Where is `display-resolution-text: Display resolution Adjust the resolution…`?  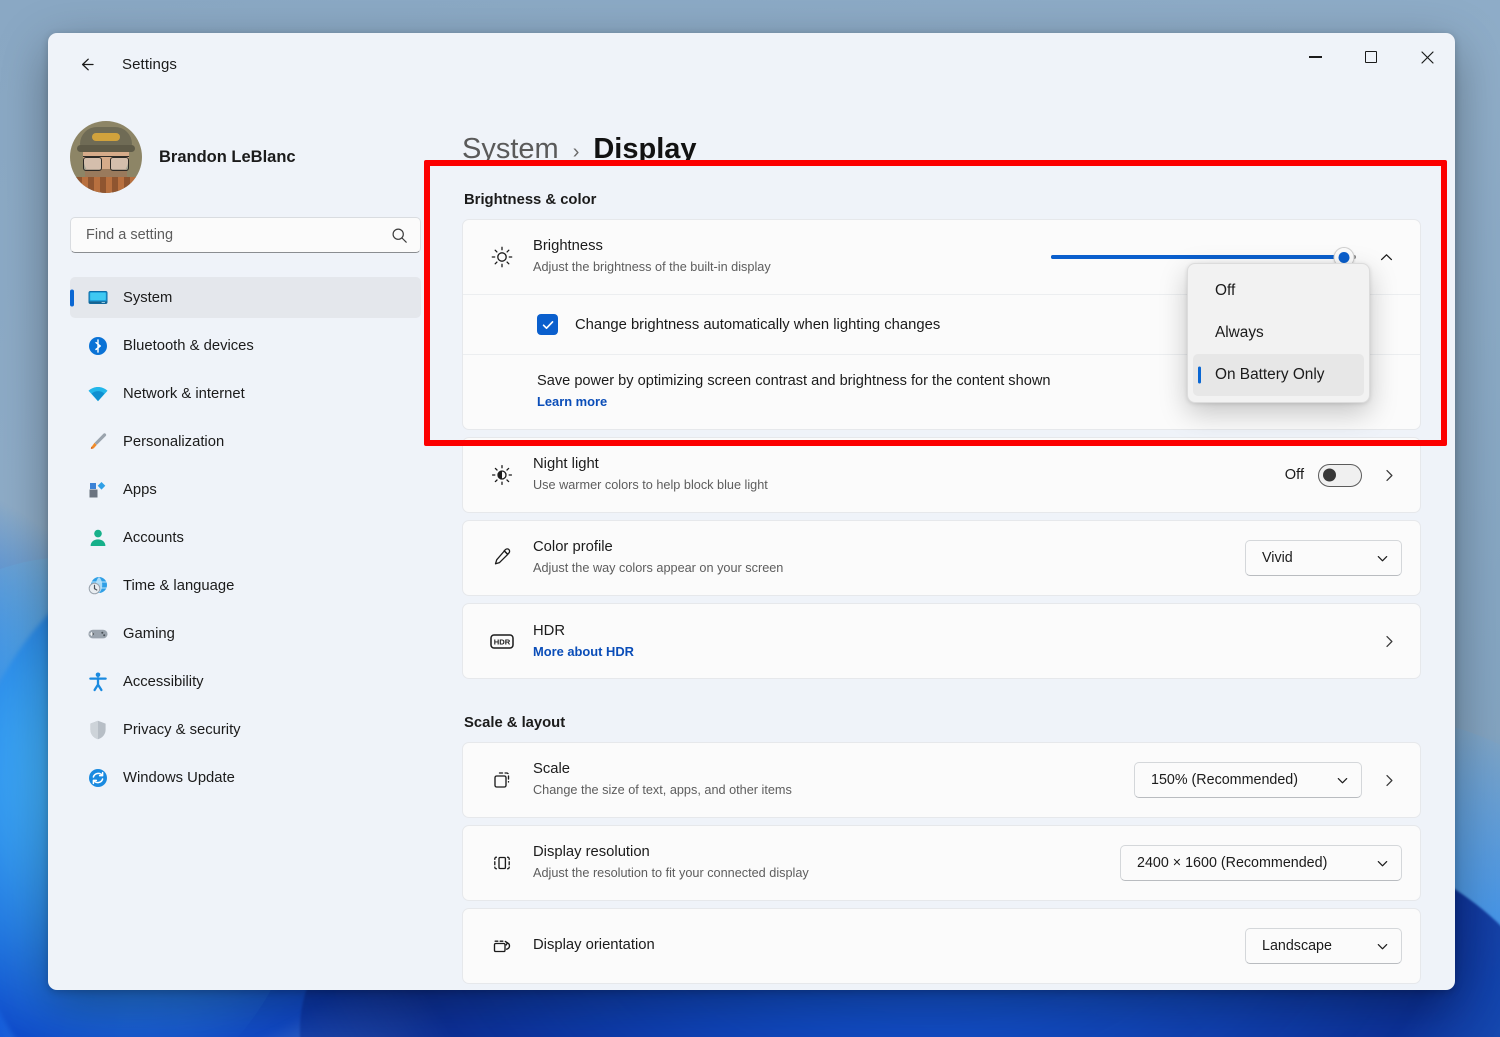
display-resolution-text: Display resolution Adjust the resolution… is located at coordinates (826, 863).